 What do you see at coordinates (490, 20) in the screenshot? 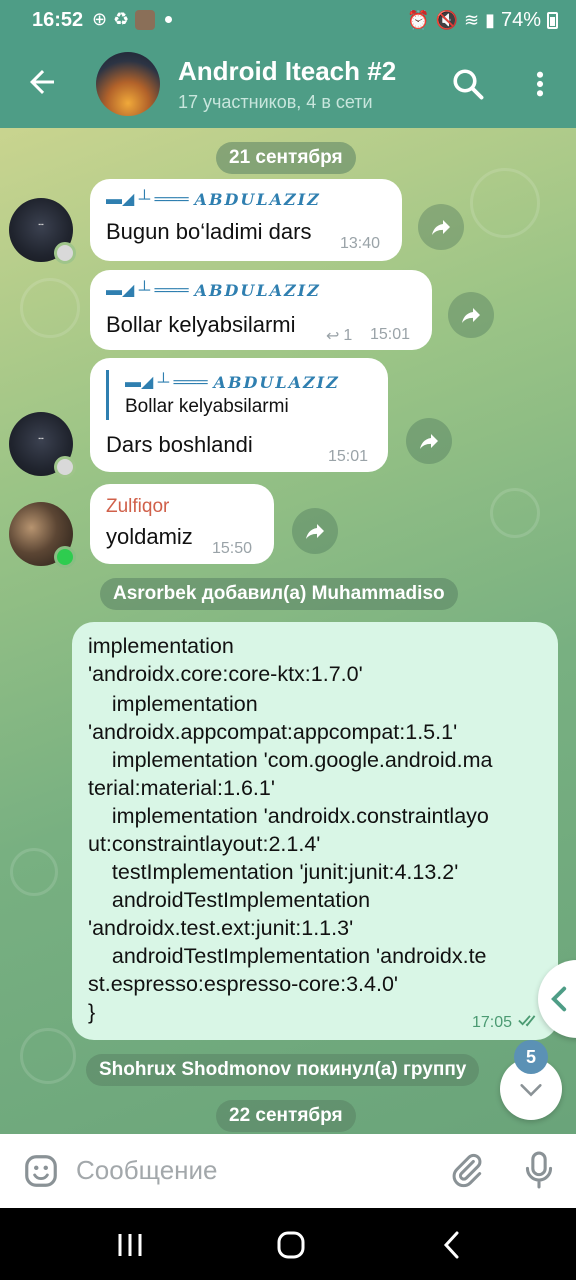
I see `signal-icon: ▮` at bounding box center [490, 20].